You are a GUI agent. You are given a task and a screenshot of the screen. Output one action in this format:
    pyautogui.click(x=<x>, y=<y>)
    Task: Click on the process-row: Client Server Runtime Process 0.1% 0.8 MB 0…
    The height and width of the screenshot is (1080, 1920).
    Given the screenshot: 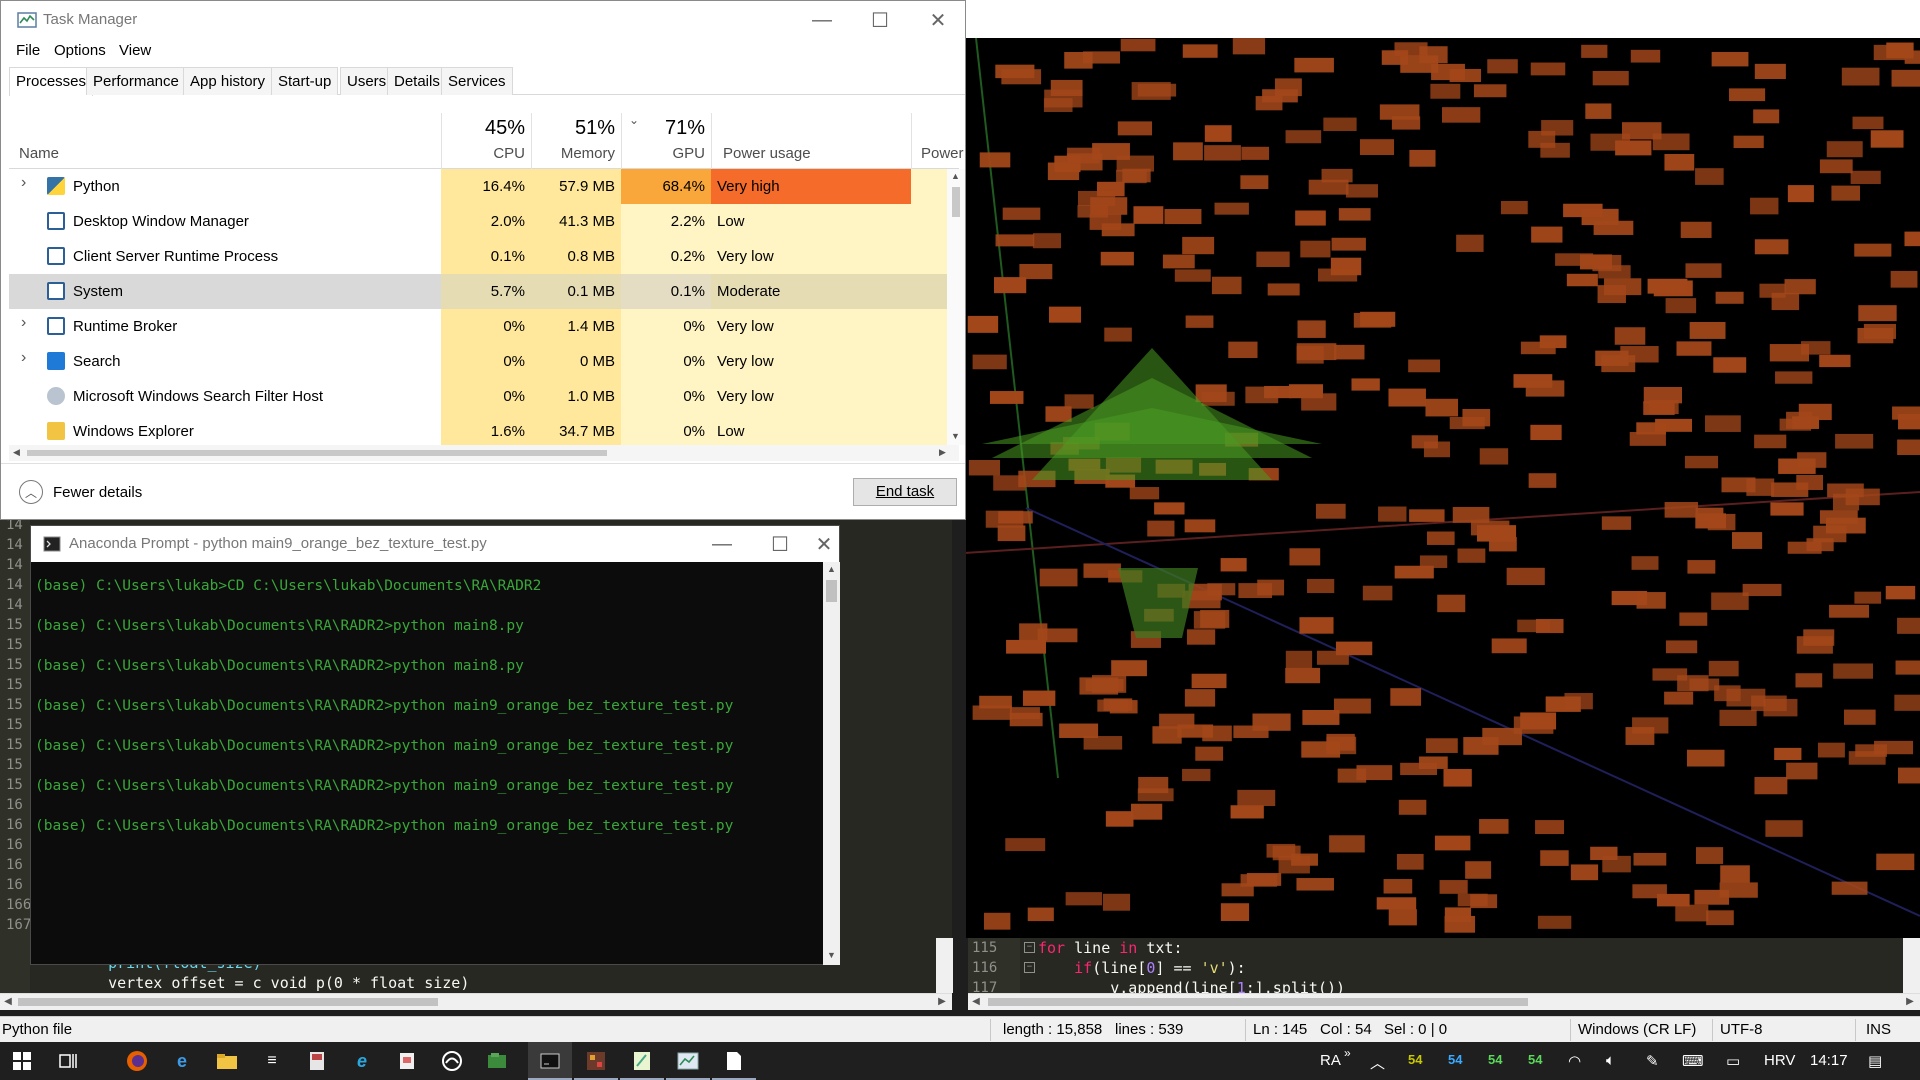 What is the action you would take?
    pyautogui.click(x=484, y=256)
    